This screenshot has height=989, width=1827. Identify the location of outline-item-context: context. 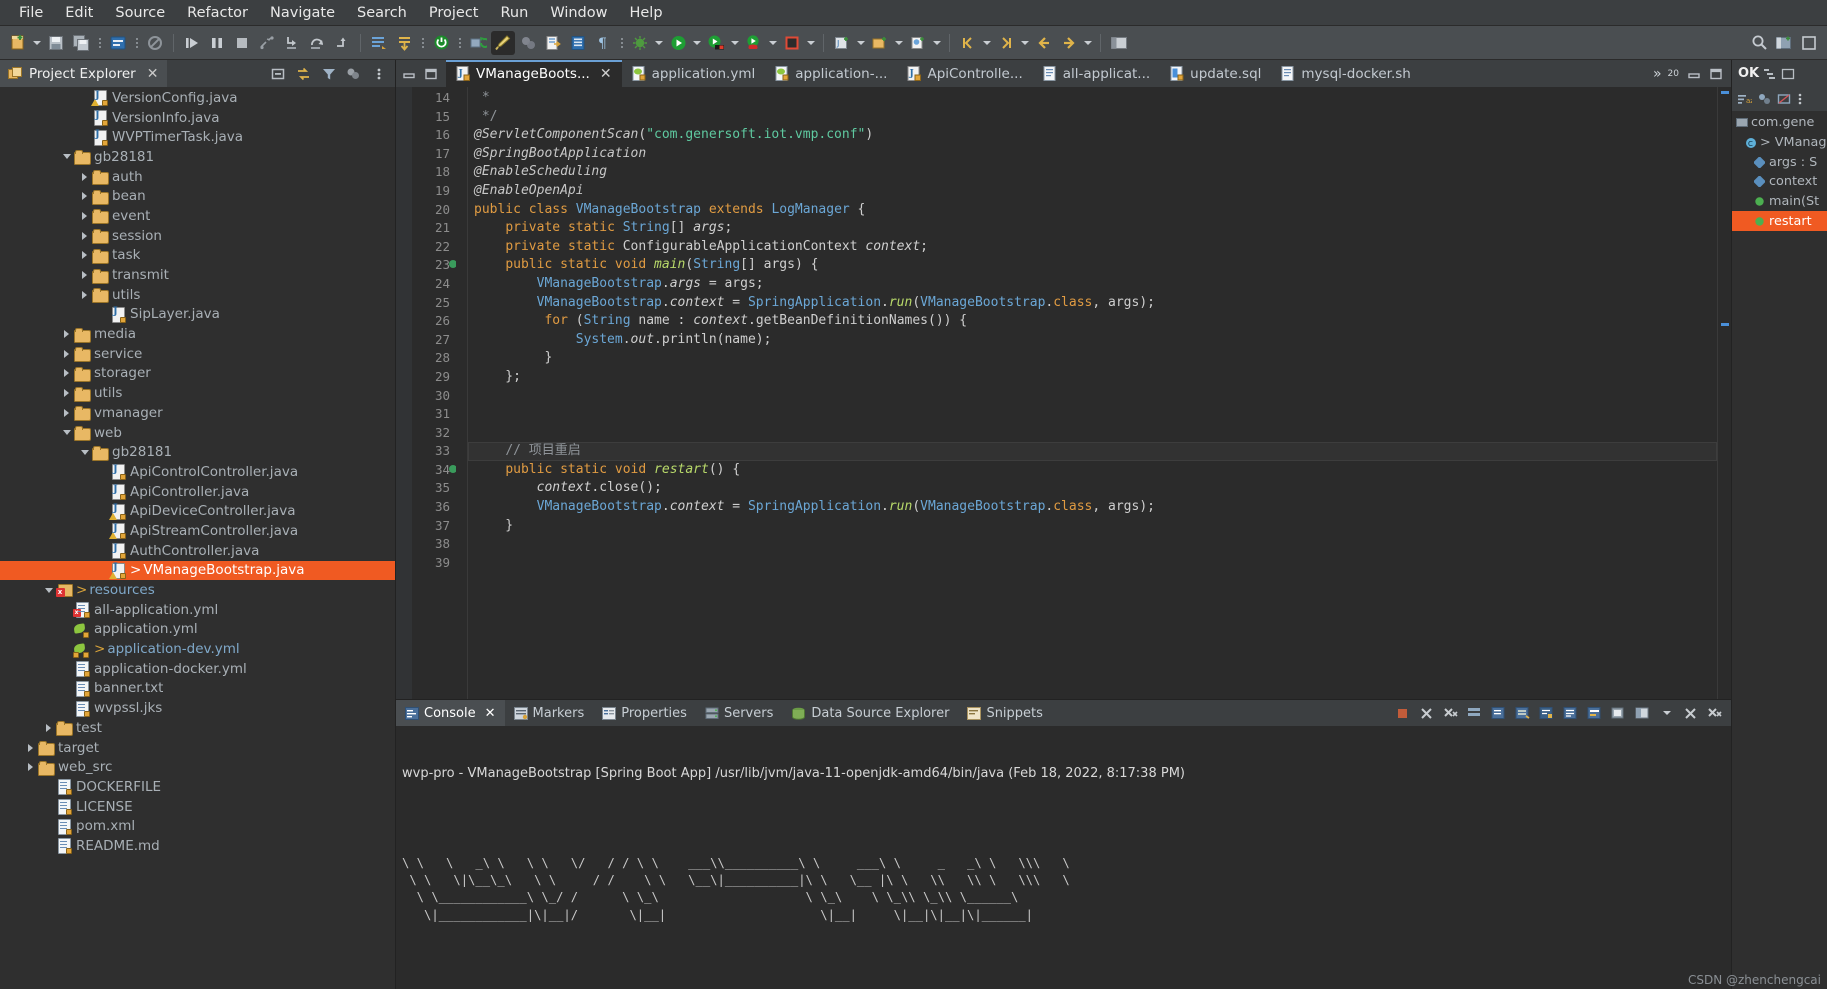
(1779, 182).